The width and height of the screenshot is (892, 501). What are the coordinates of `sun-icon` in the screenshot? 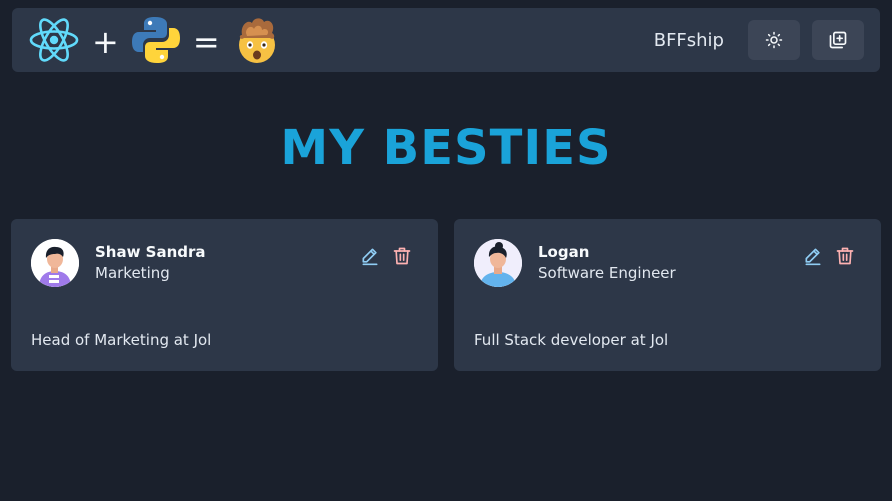 It's located at (774, 40).